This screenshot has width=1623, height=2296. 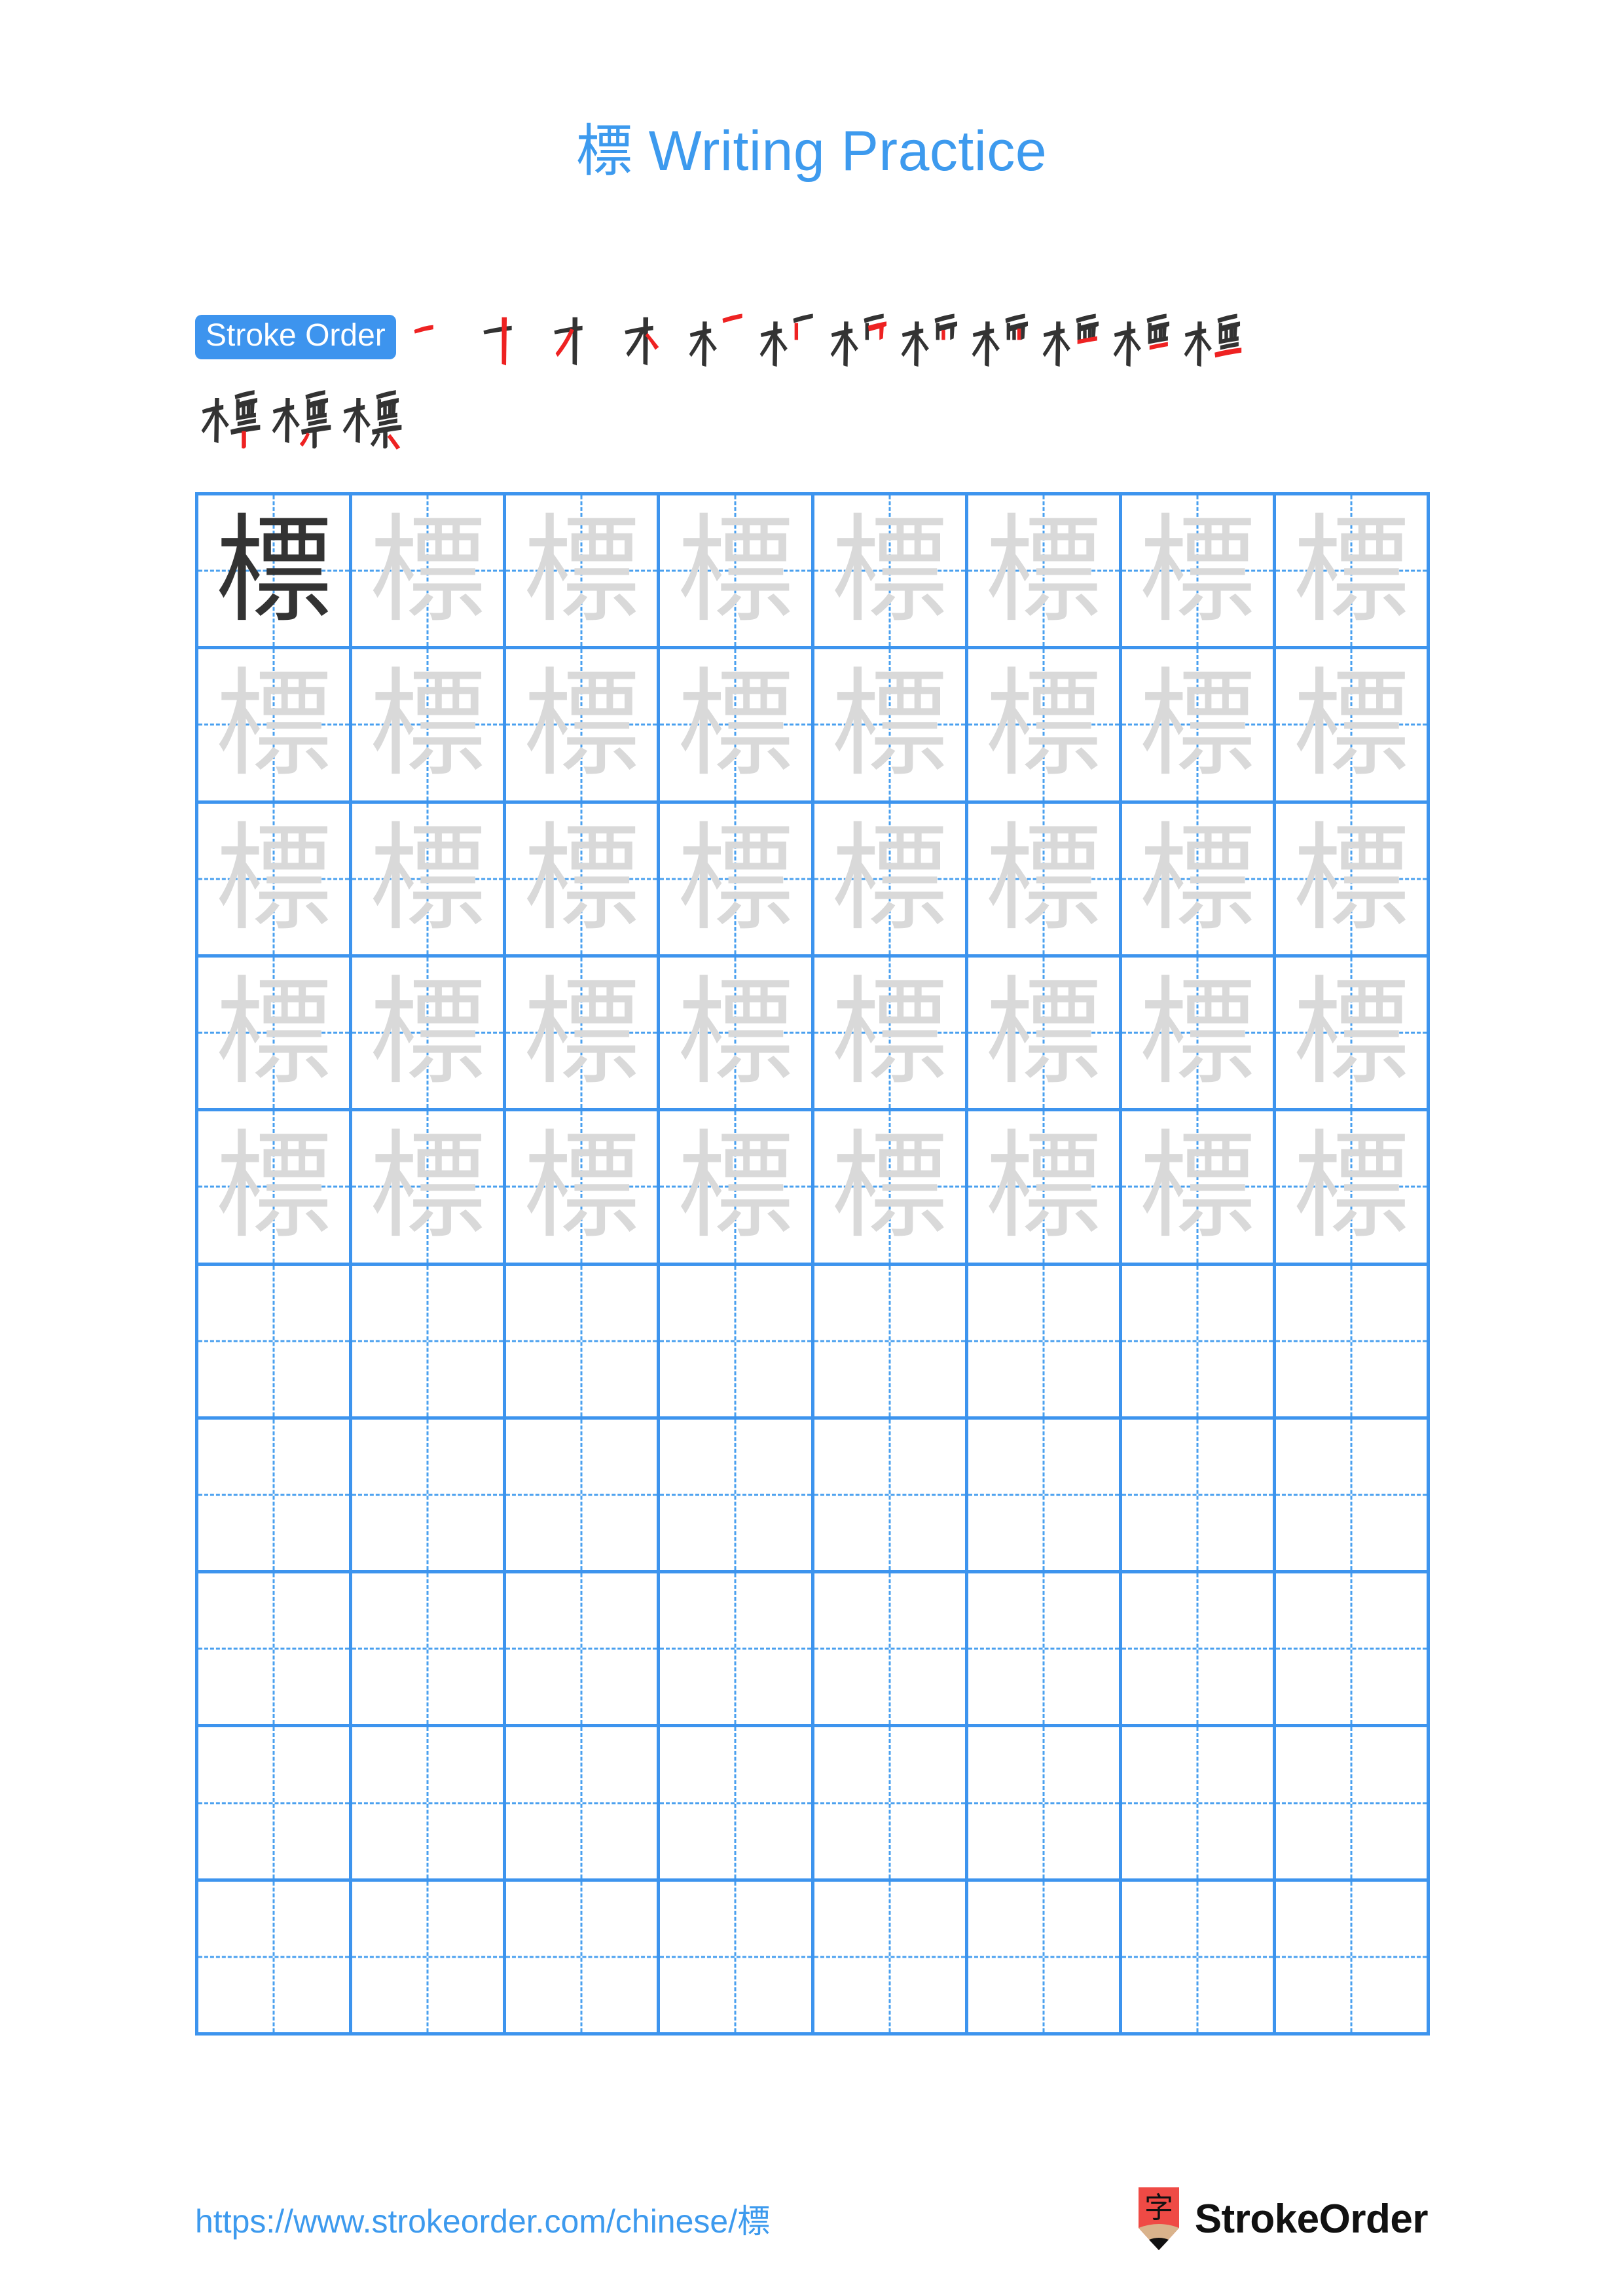 I want to click on source-url-link: https://www.strokeorder.com/chinese/標, so click(x=482, y=2218).